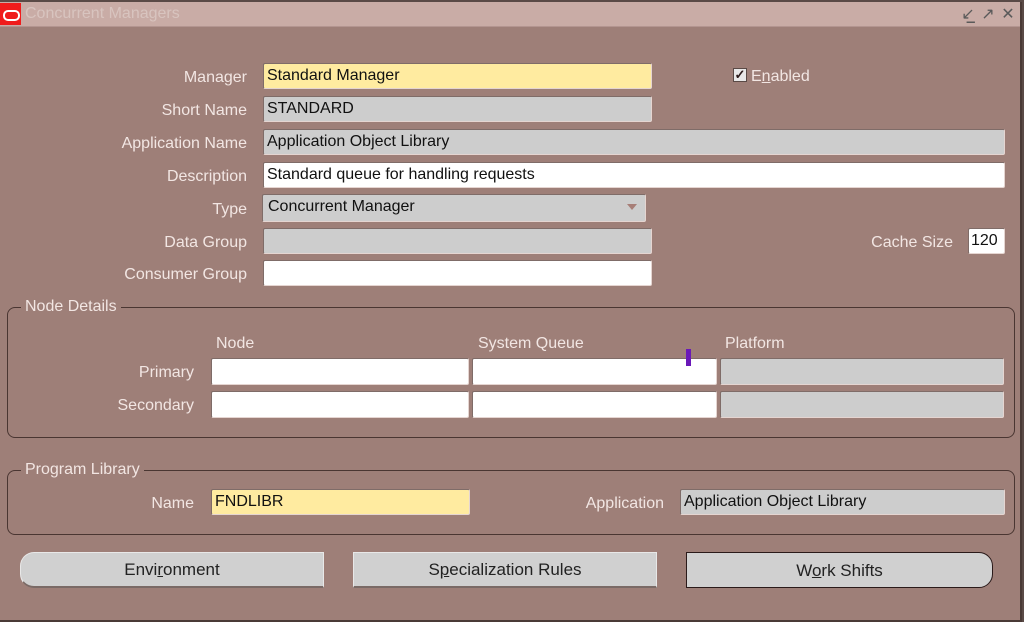 The width and height of the screenshot is (1024, 622). I want to click on description-field: Standard queue for handling requests, so click(634, 175).